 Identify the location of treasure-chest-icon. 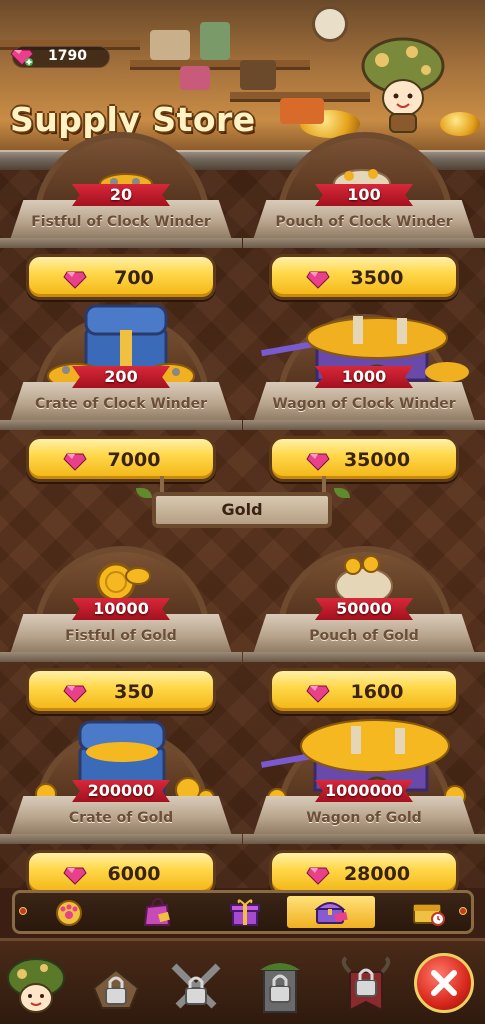
(331, 913).